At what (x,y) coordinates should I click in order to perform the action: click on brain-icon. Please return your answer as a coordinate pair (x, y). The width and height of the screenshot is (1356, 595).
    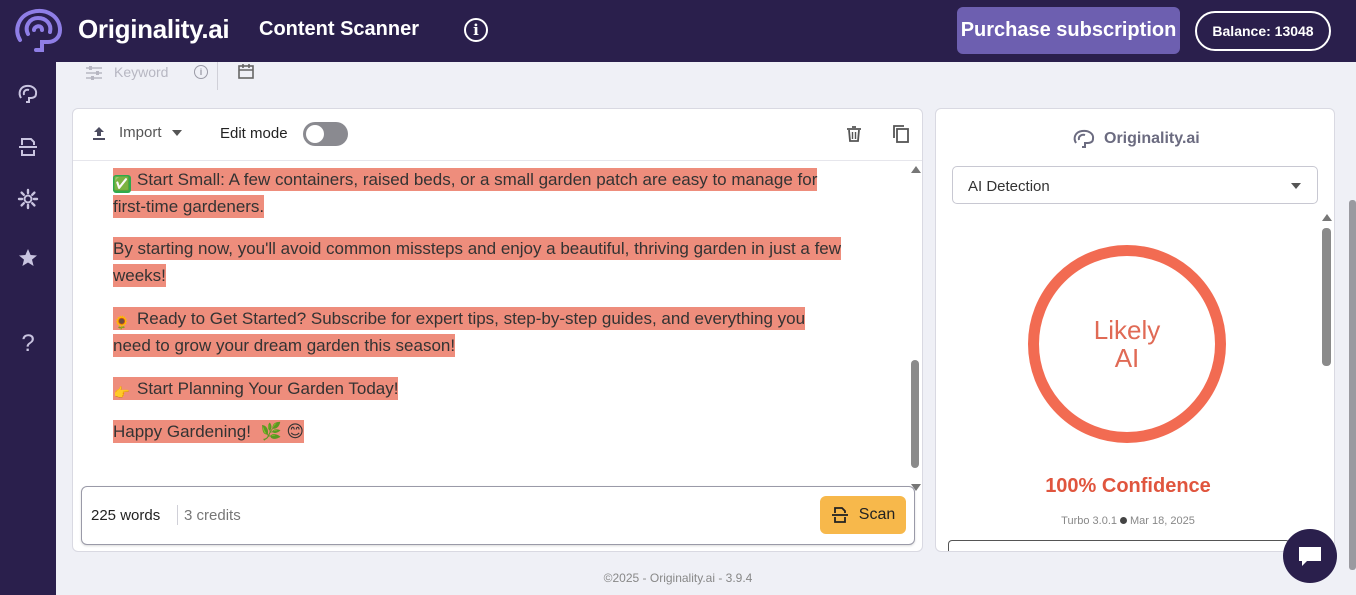
    Looking at the image, I should click on (28, 93).